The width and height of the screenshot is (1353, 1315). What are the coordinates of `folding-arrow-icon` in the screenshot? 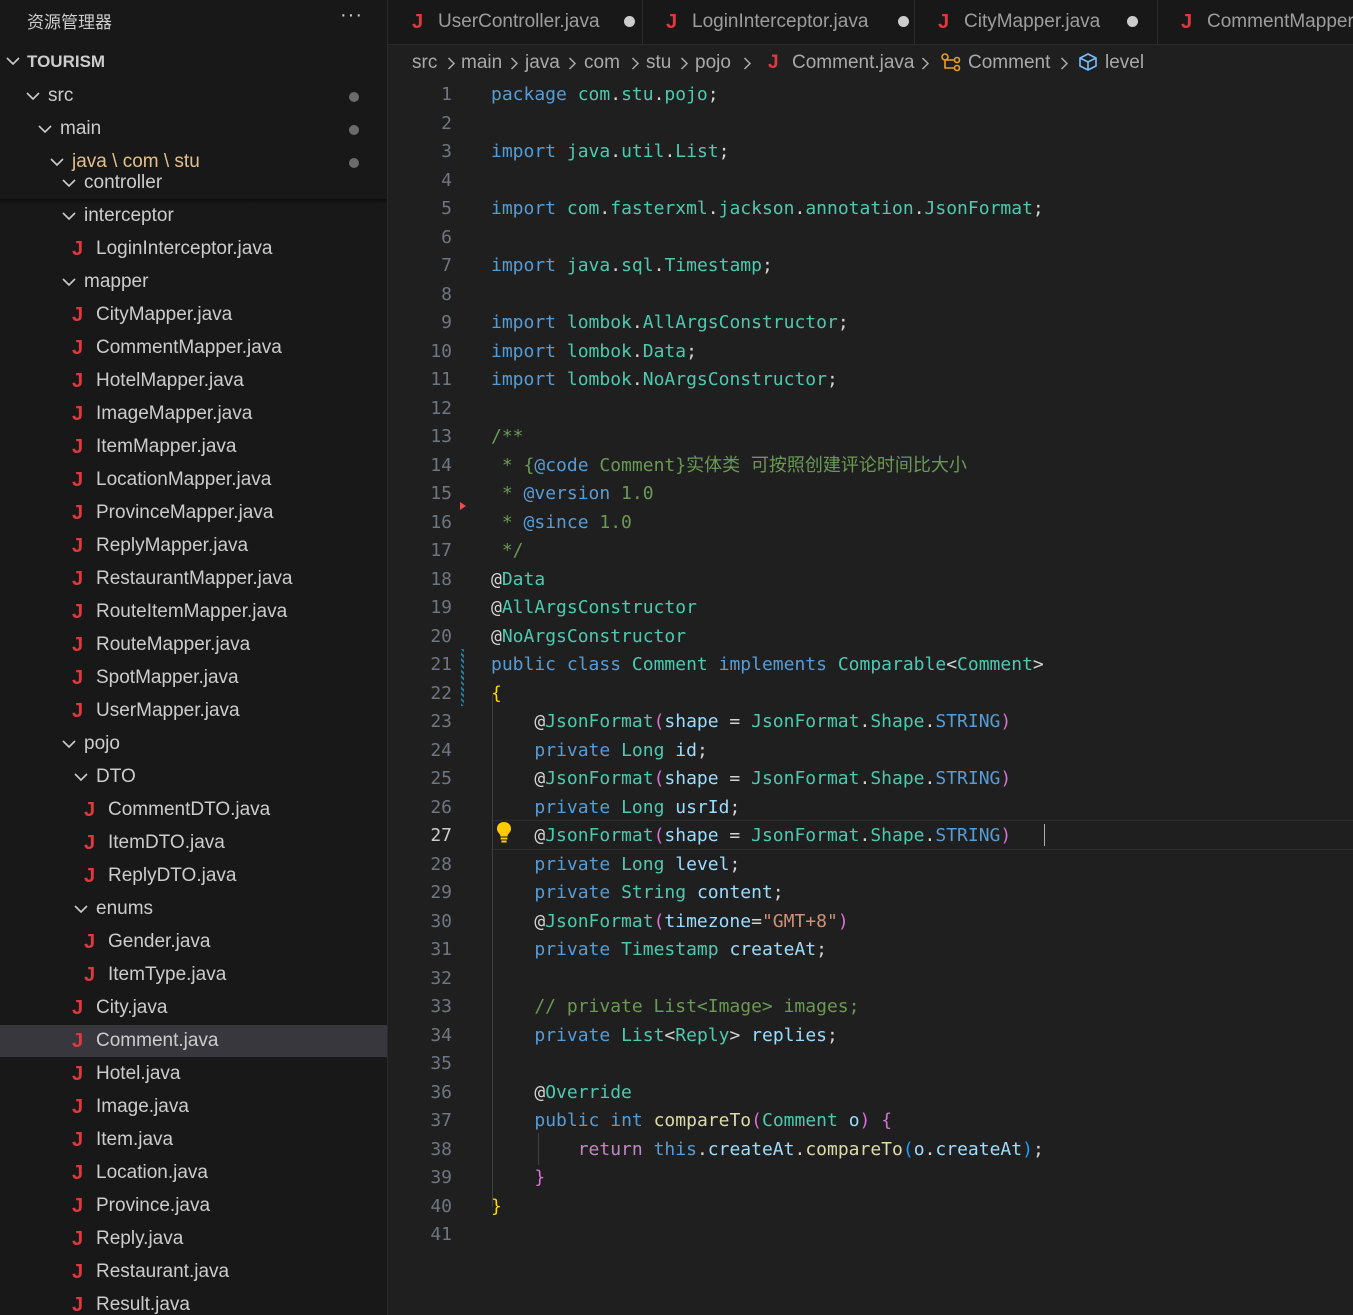 It's located at (463, 506).